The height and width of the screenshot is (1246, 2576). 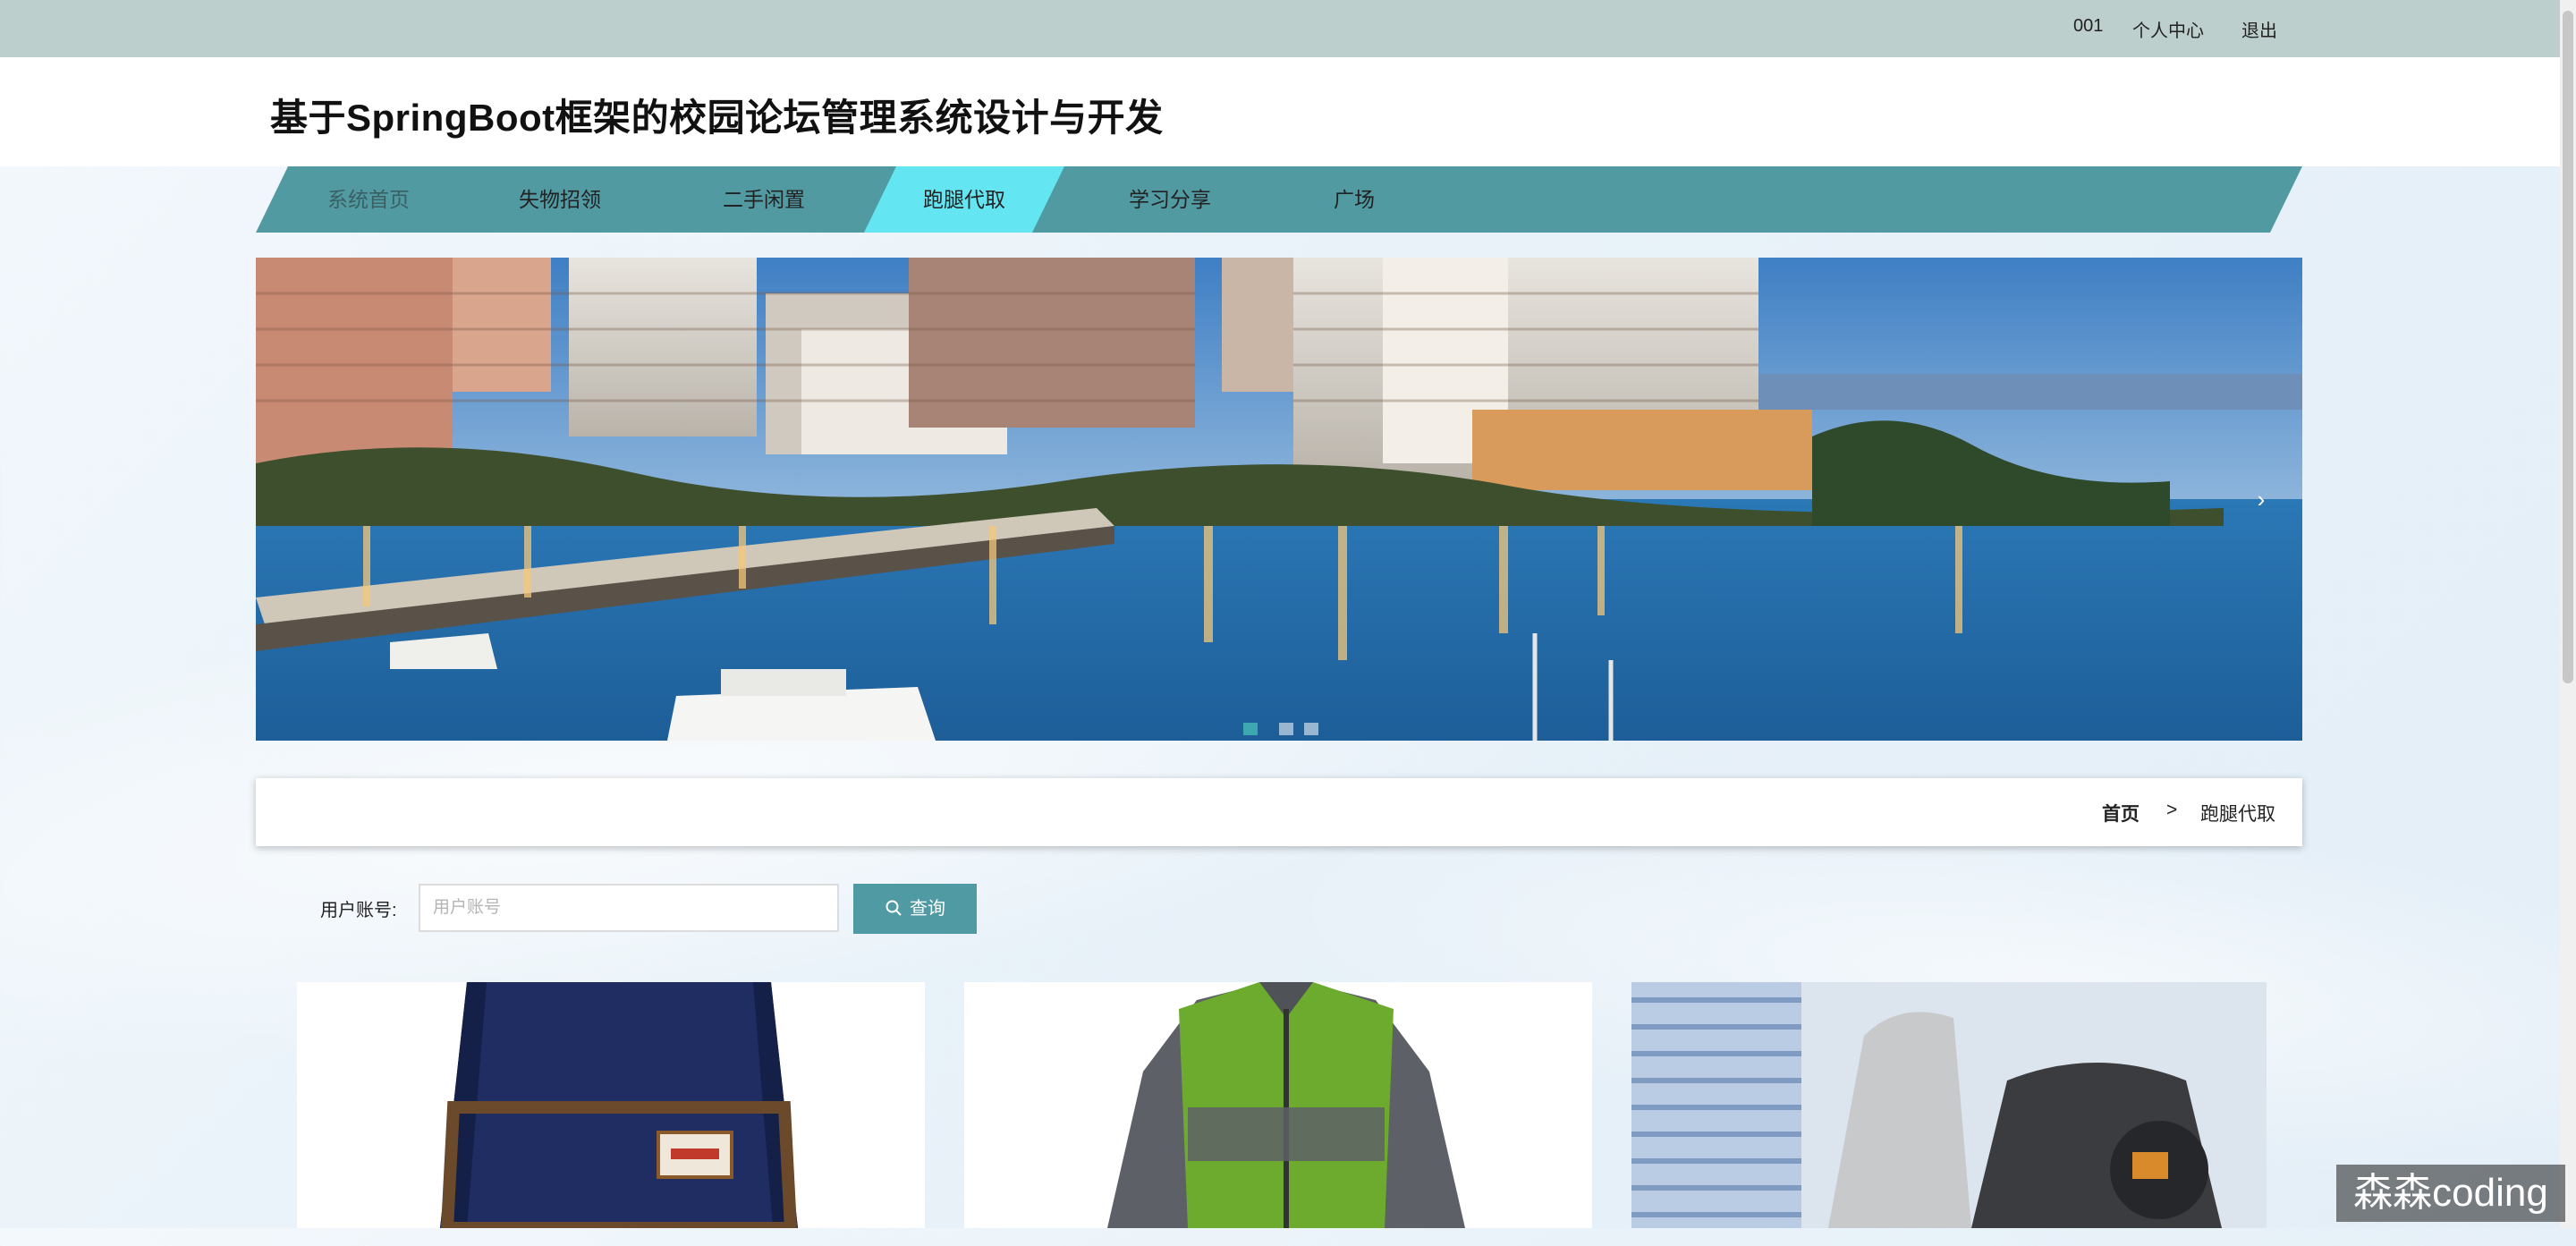 What do you see at coordinates (2237, 814) in the screenshot?
I see `breadcrumb-current: 跑腿代取` at bounding box center [2237, 814].